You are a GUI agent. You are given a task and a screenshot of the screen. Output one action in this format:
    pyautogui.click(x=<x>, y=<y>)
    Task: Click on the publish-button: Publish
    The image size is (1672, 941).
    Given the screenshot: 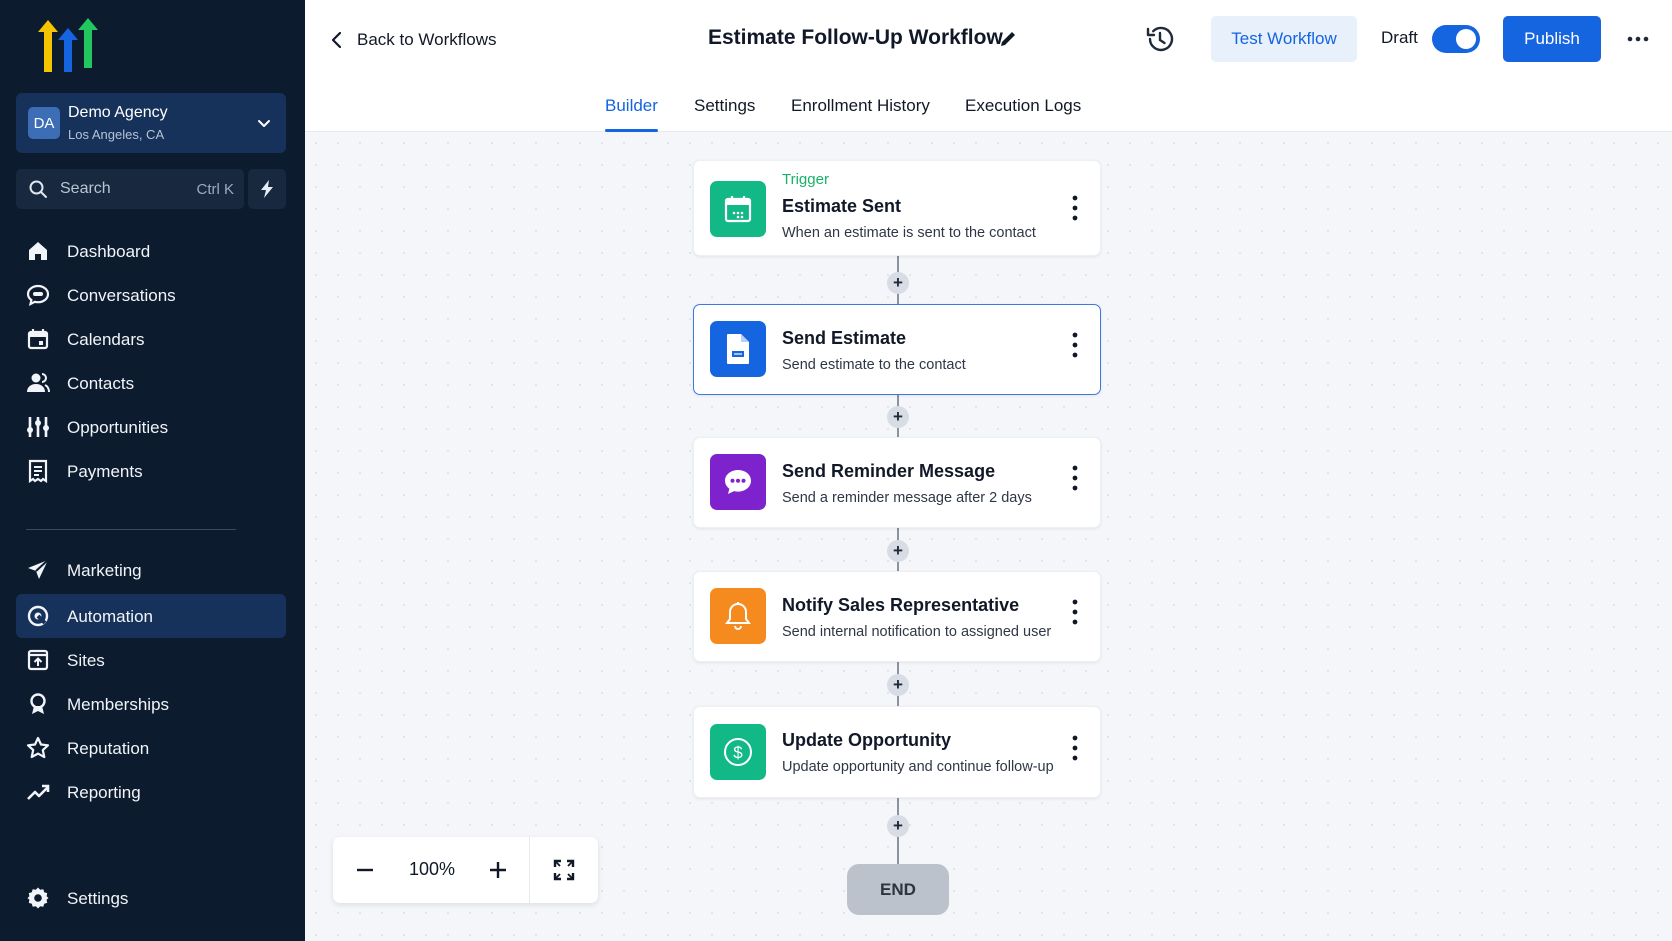 What is the action you would take?
    pyautogui.click(x=1552, y=39)
    